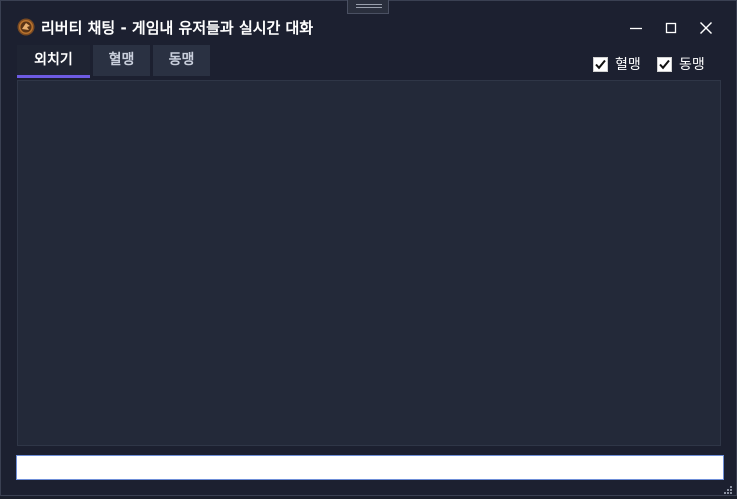  I want to click on tab-label: 외치기, so click(53, 60).